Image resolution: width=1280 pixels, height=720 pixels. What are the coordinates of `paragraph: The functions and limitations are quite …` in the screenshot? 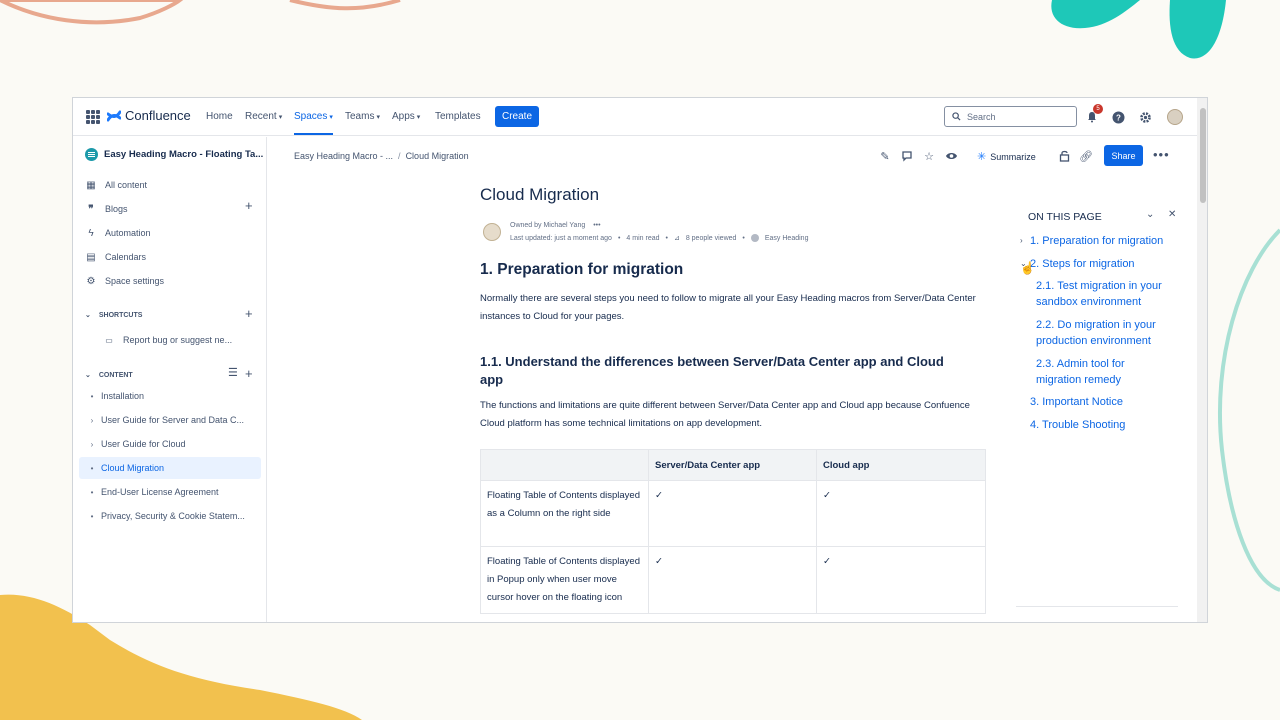 It's located at (725, 414).